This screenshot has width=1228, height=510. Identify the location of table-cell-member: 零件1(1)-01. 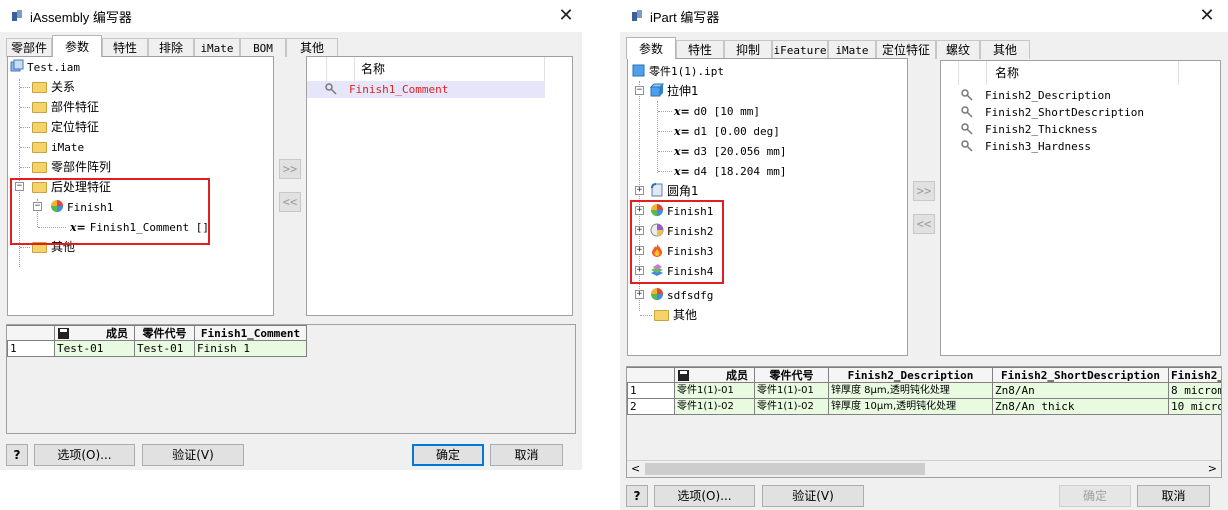
(715, 391).